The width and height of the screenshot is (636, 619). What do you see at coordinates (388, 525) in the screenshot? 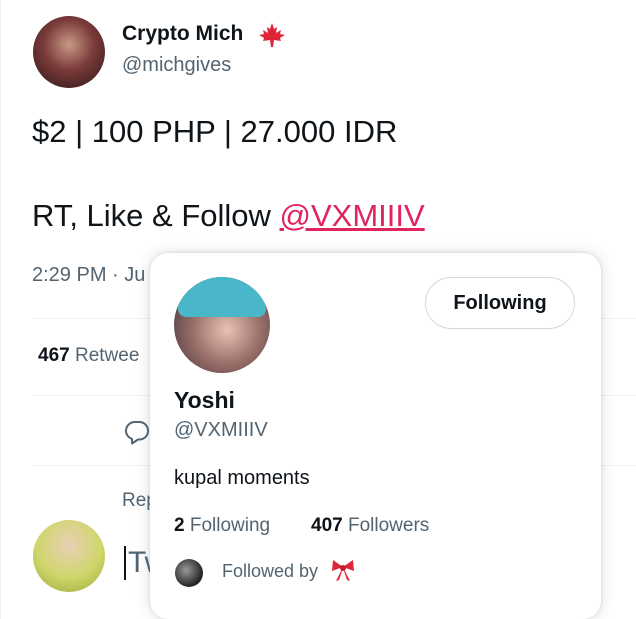
I see `followers-label: Followers` at bounding box center [388, 525].